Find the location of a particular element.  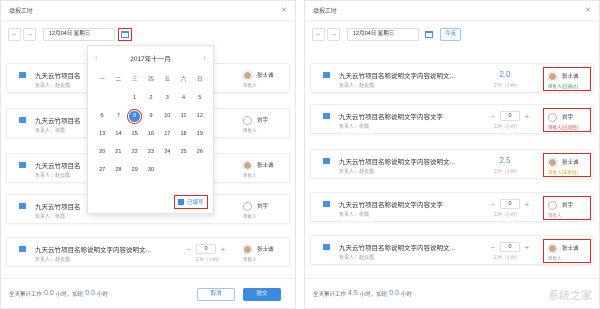

calendar-icon is located at coordinates (125, 34).